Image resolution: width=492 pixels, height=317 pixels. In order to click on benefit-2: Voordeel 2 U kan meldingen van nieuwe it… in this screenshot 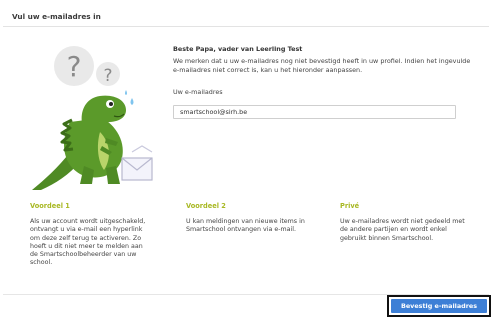, I will do `click(246, 218)`.